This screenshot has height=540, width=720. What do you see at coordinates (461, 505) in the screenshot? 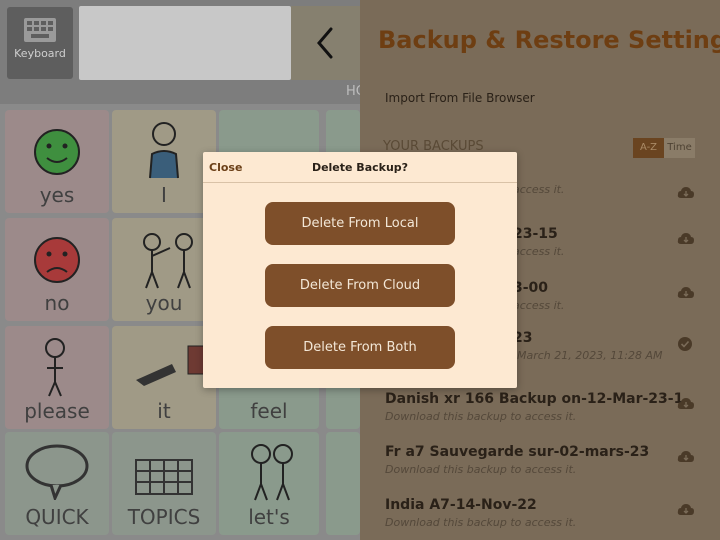
I see `backup-name: India A7-14-Nov-22` at bounding box center [461, 505].